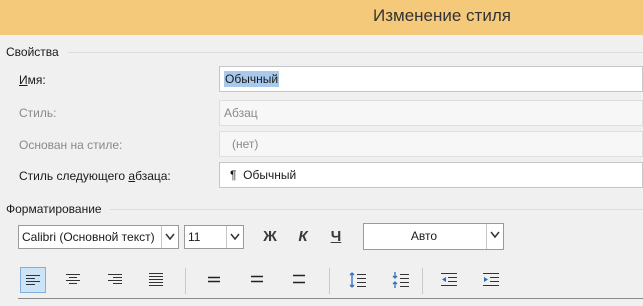  I want to click on next-style-label: Стиль следующего абзаца:, so click(95, 176).